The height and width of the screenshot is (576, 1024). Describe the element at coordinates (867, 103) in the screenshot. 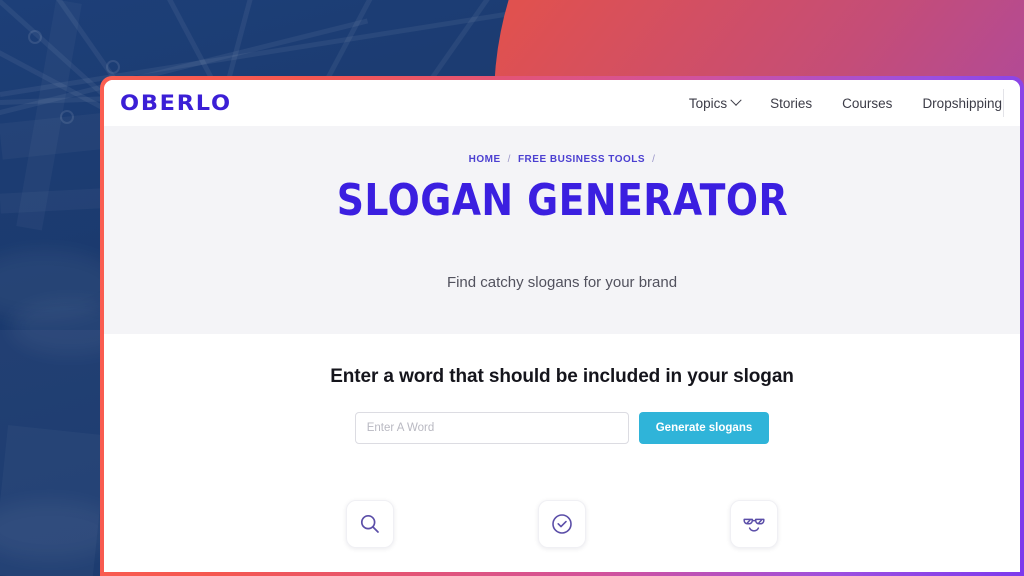

I see `nav-item-courses: Courses` at that location.